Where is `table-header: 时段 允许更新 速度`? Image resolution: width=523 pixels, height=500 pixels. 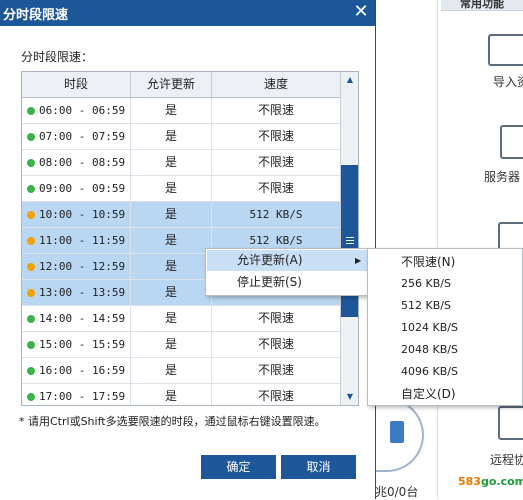 table-header: 时段 允许更新 速度 is located at coordinates (181, 85).